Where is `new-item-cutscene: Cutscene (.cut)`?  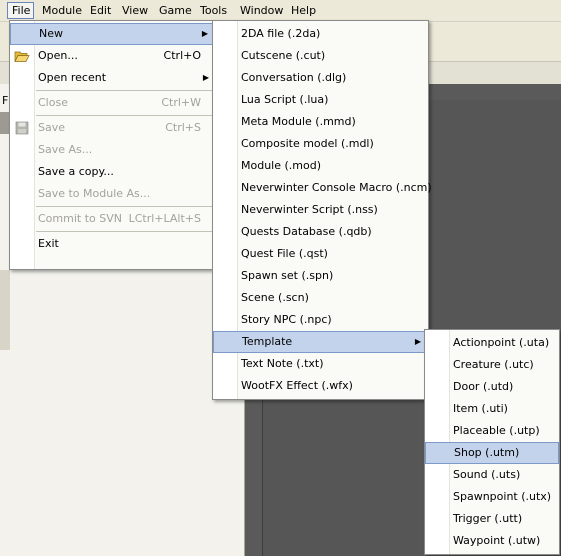 new-item-cutscene: Cutscene (.cut) is located at coordinates (320, 56).